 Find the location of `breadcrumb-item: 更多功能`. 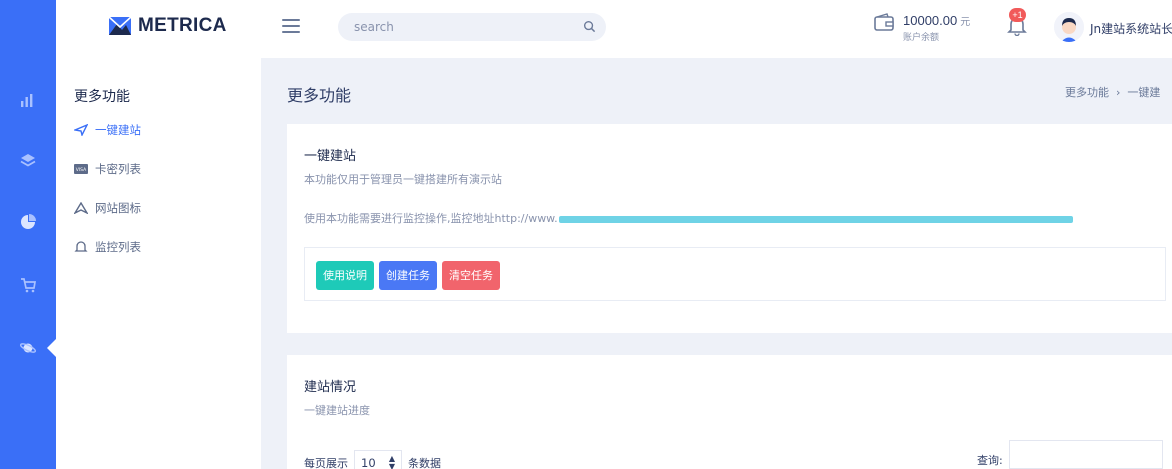

breadcrumb-item: 更多功能 is located at coordinates (1087, 92).